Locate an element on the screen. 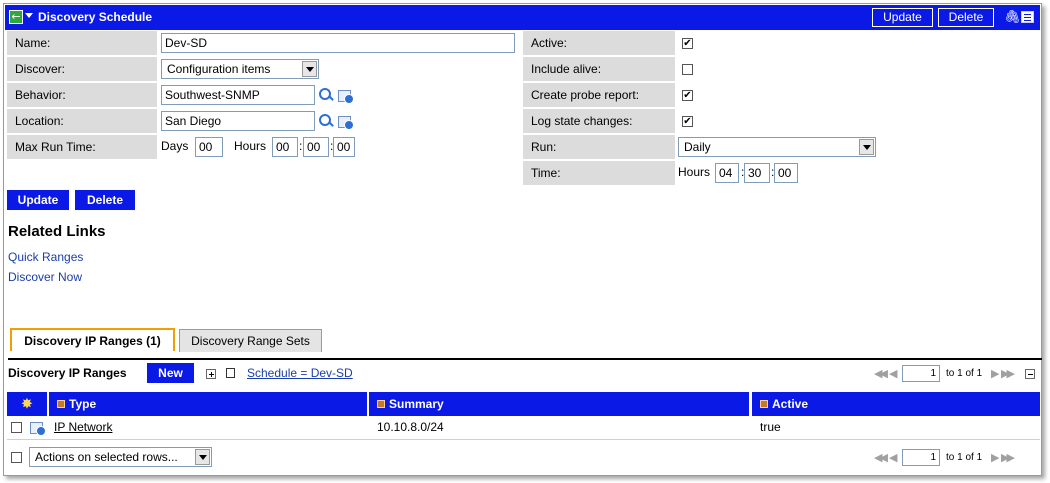  location-lookup-search-icon is located at coordinates (326, 121).